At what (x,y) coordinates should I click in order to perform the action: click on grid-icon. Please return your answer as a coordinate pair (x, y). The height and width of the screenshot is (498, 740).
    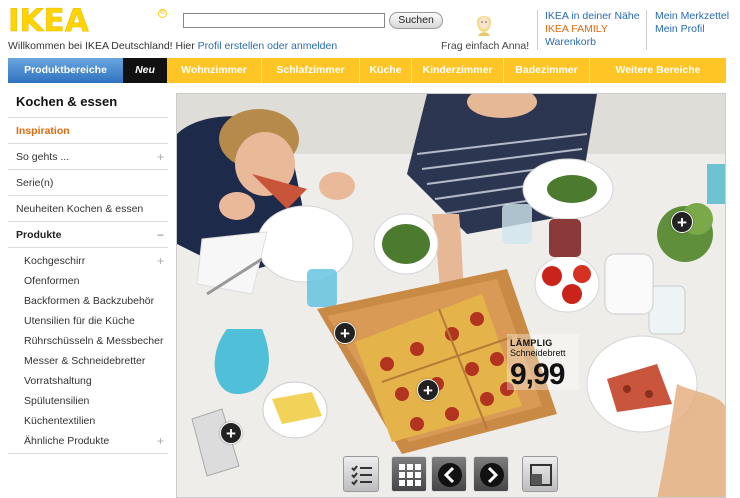
    Looking at the image, I should click on (410, 475).